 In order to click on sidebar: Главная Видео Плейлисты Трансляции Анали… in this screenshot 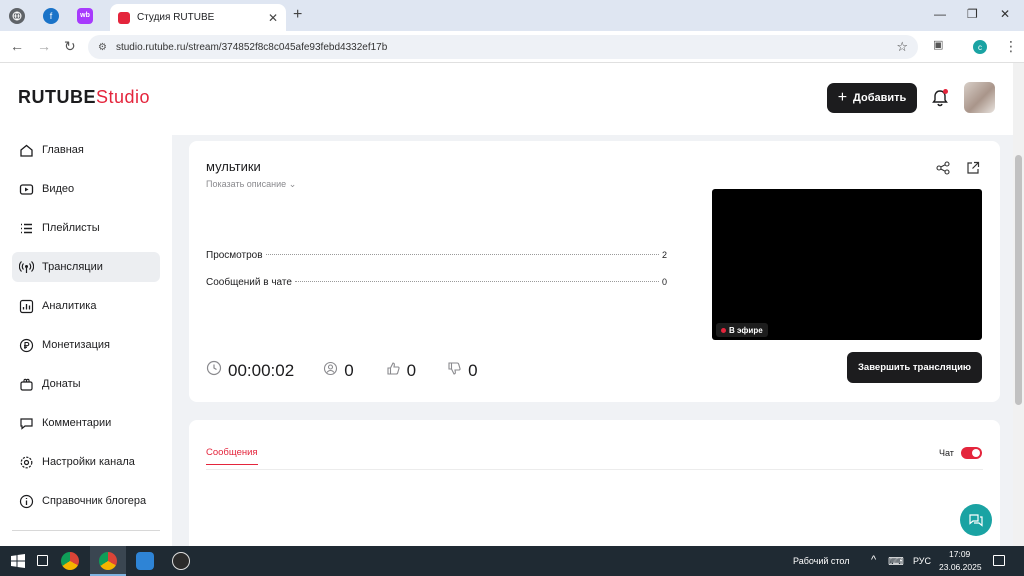, I will do `click(86, 340)`.